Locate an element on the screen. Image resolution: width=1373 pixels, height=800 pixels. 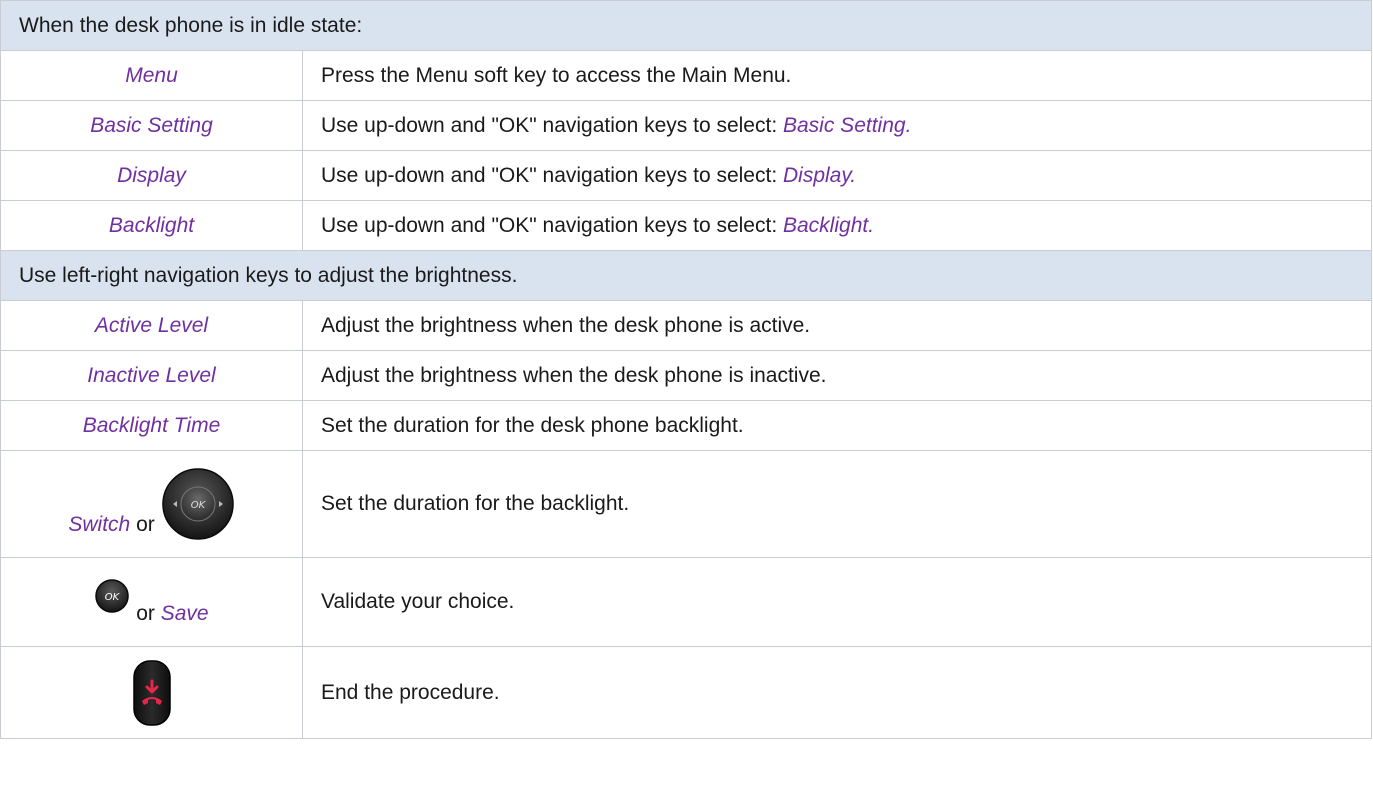
hang-up-key-icon is located at coordinates (151, 692).